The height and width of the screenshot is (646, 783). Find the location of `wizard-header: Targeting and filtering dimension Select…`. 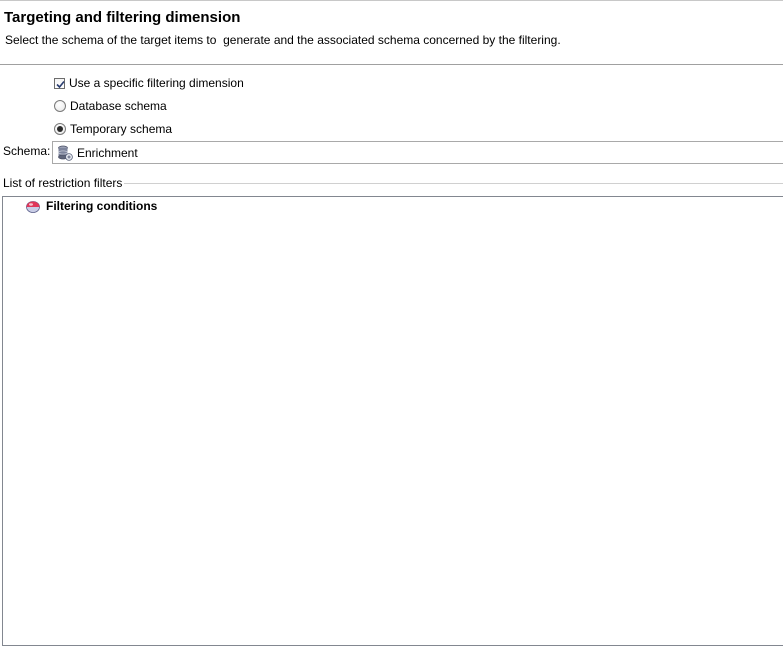

wizard-header: Targeting and filtering dimension Select… is located at coordinates (391, 32).